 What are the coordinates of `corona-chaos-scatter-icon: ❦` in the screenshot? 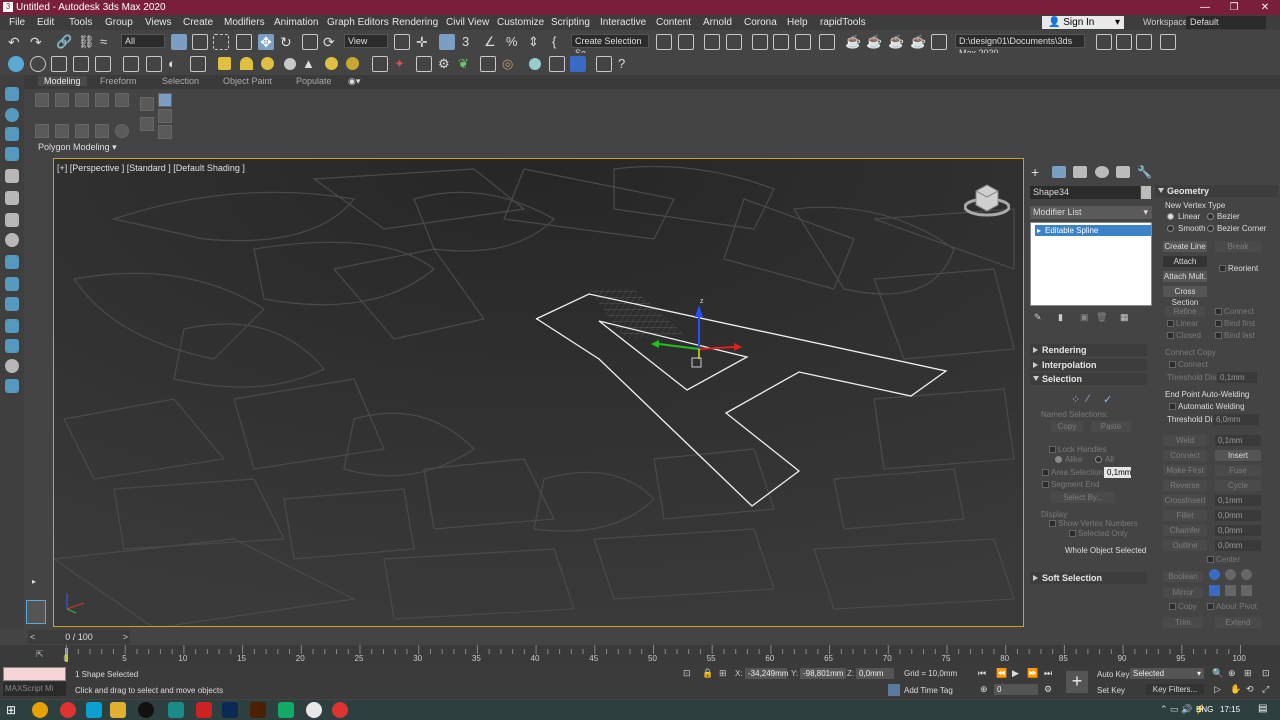 It's located at (466, 64).